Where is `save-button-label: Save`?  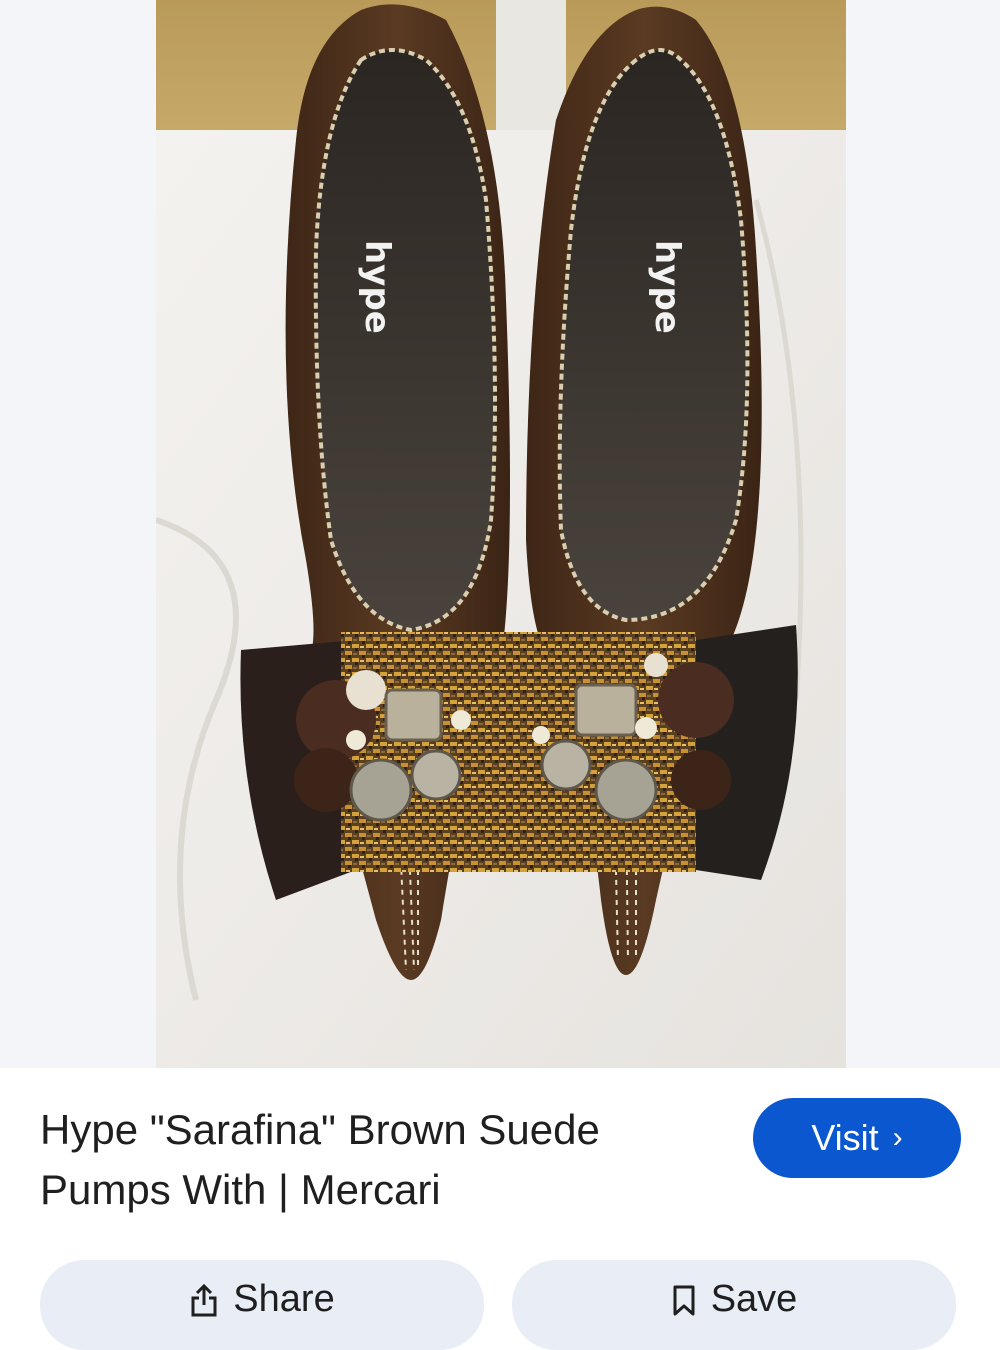 save-button-label: Save is located at coordinates (754, 1299).